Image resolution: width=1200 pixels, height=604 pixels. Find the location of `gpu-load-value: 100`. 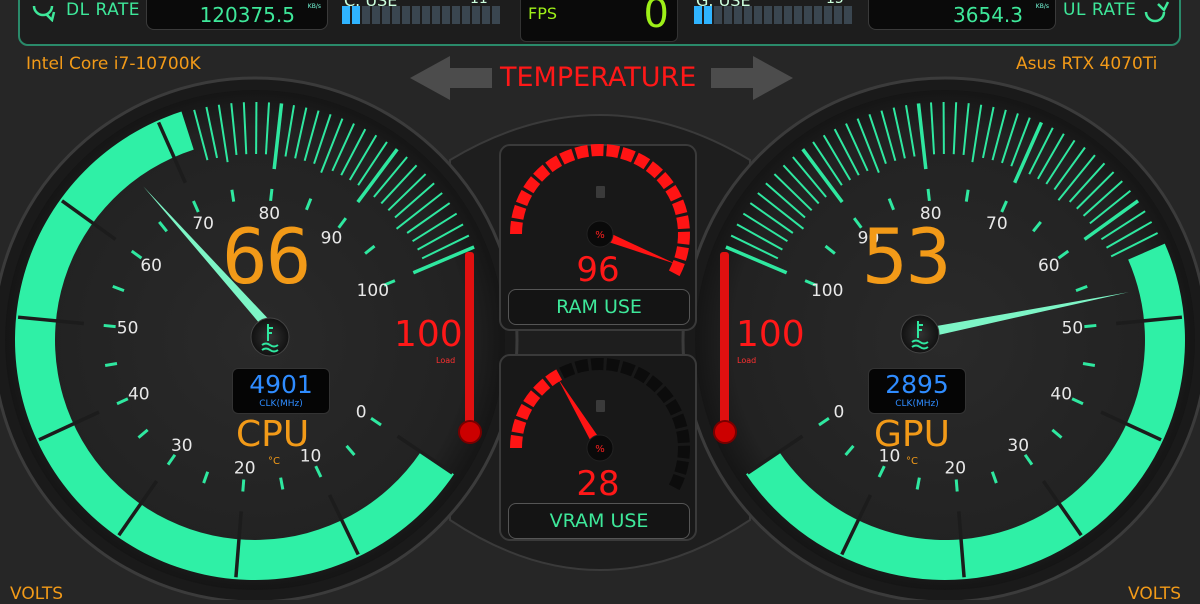

gpu-load-value: 100 is located at coordinates (770, 334).